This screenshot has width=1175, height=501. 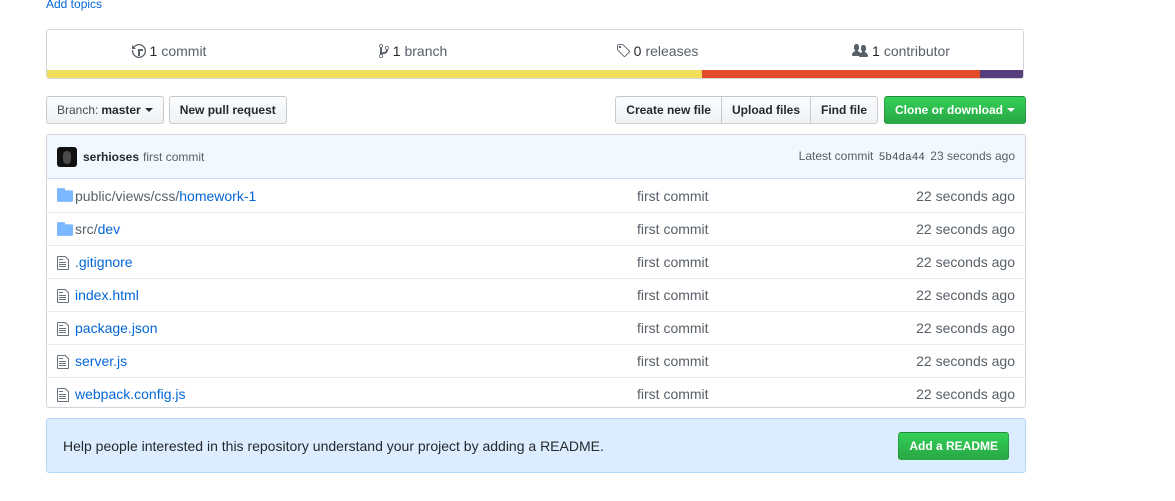 What do you see at coordinates (426, 50) in the screenshot?
I see `branch-label: branch` at bounding box center [426, 50].